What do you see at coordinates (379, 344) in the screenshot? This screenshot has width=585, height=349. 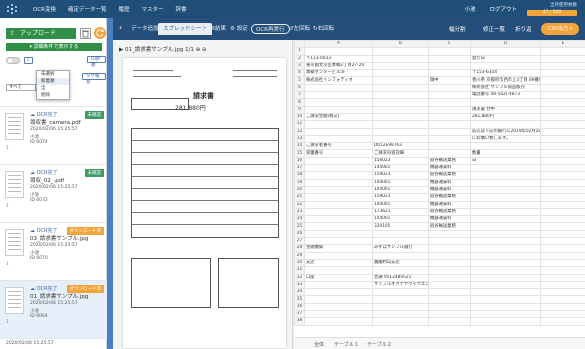 I see `sheet-tab-table2: テーブル２` at bounding box center [379, 344].